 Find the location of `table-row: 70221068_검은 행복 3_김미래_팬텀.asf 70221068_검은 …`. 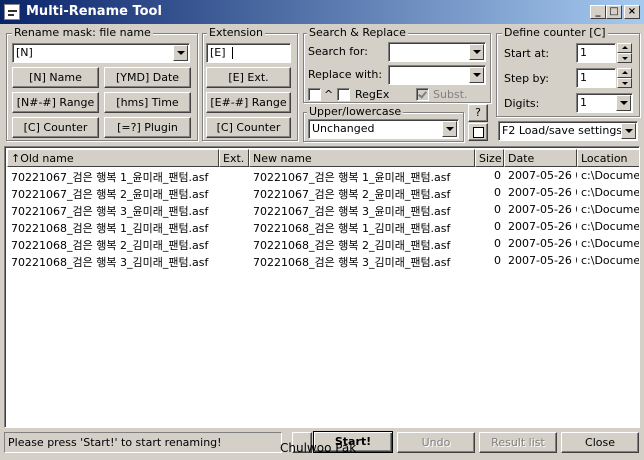

table-row: 70221068_검은 행복 3_김미래_팬텀.asf 70221068_검은 … is located at coordinates (323, 261).